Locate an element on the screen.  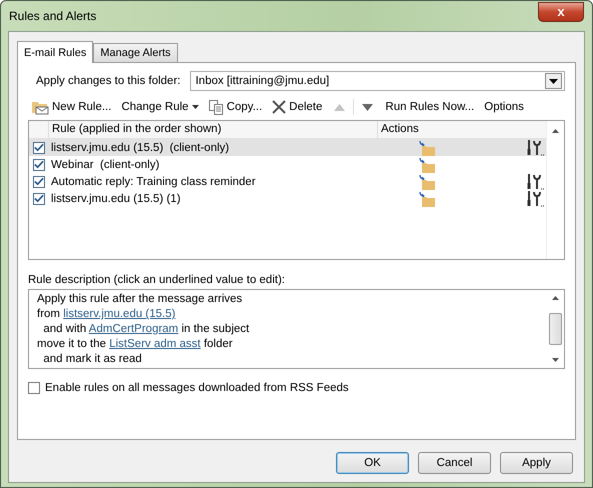
description-line: and with AdmCertProgram in the subject is located at coordinates (146, 329).